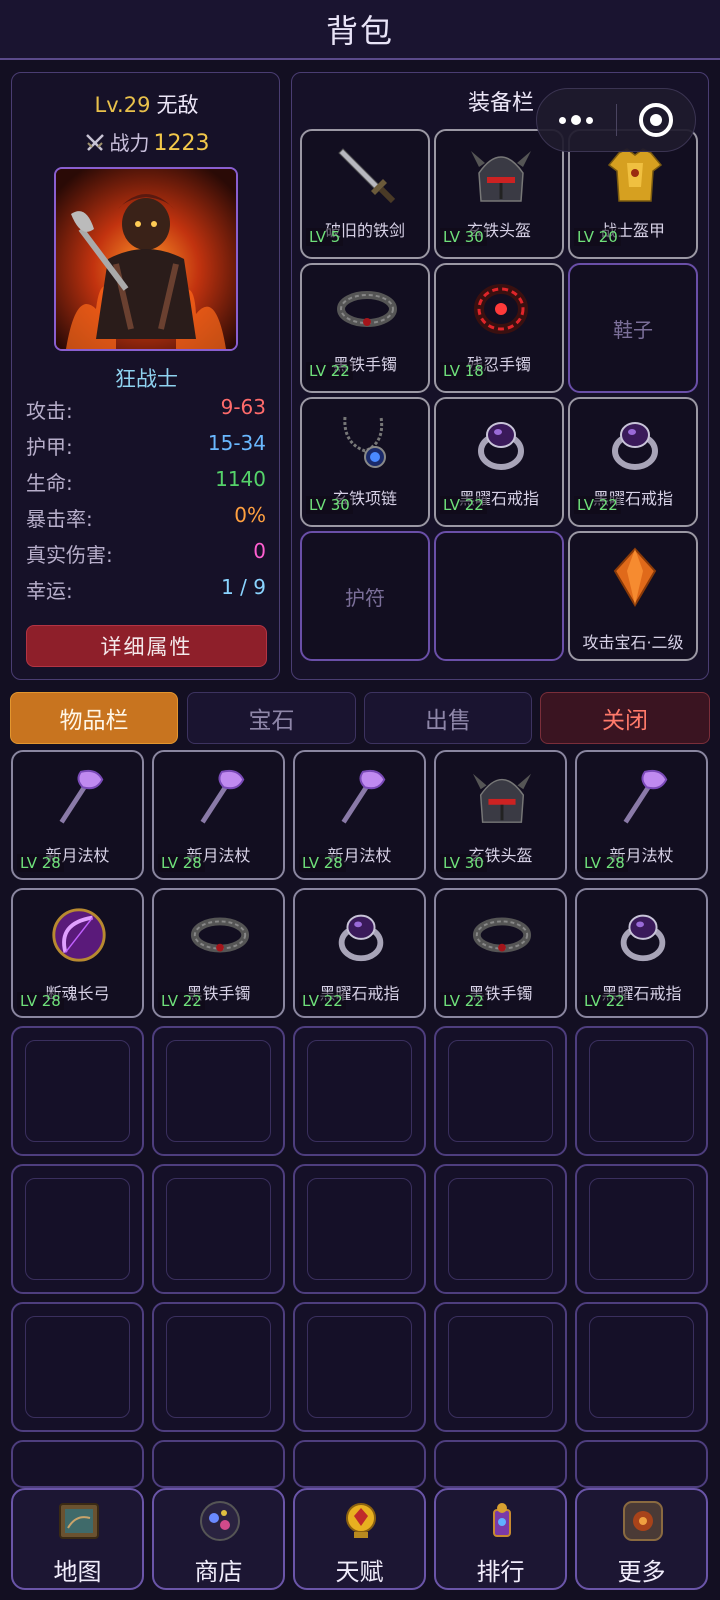 The width and height of the screenshot is (720, 1600). Describe the element at coordinates (643, 1521) in the screenshot. I see `more-icon` at that location.